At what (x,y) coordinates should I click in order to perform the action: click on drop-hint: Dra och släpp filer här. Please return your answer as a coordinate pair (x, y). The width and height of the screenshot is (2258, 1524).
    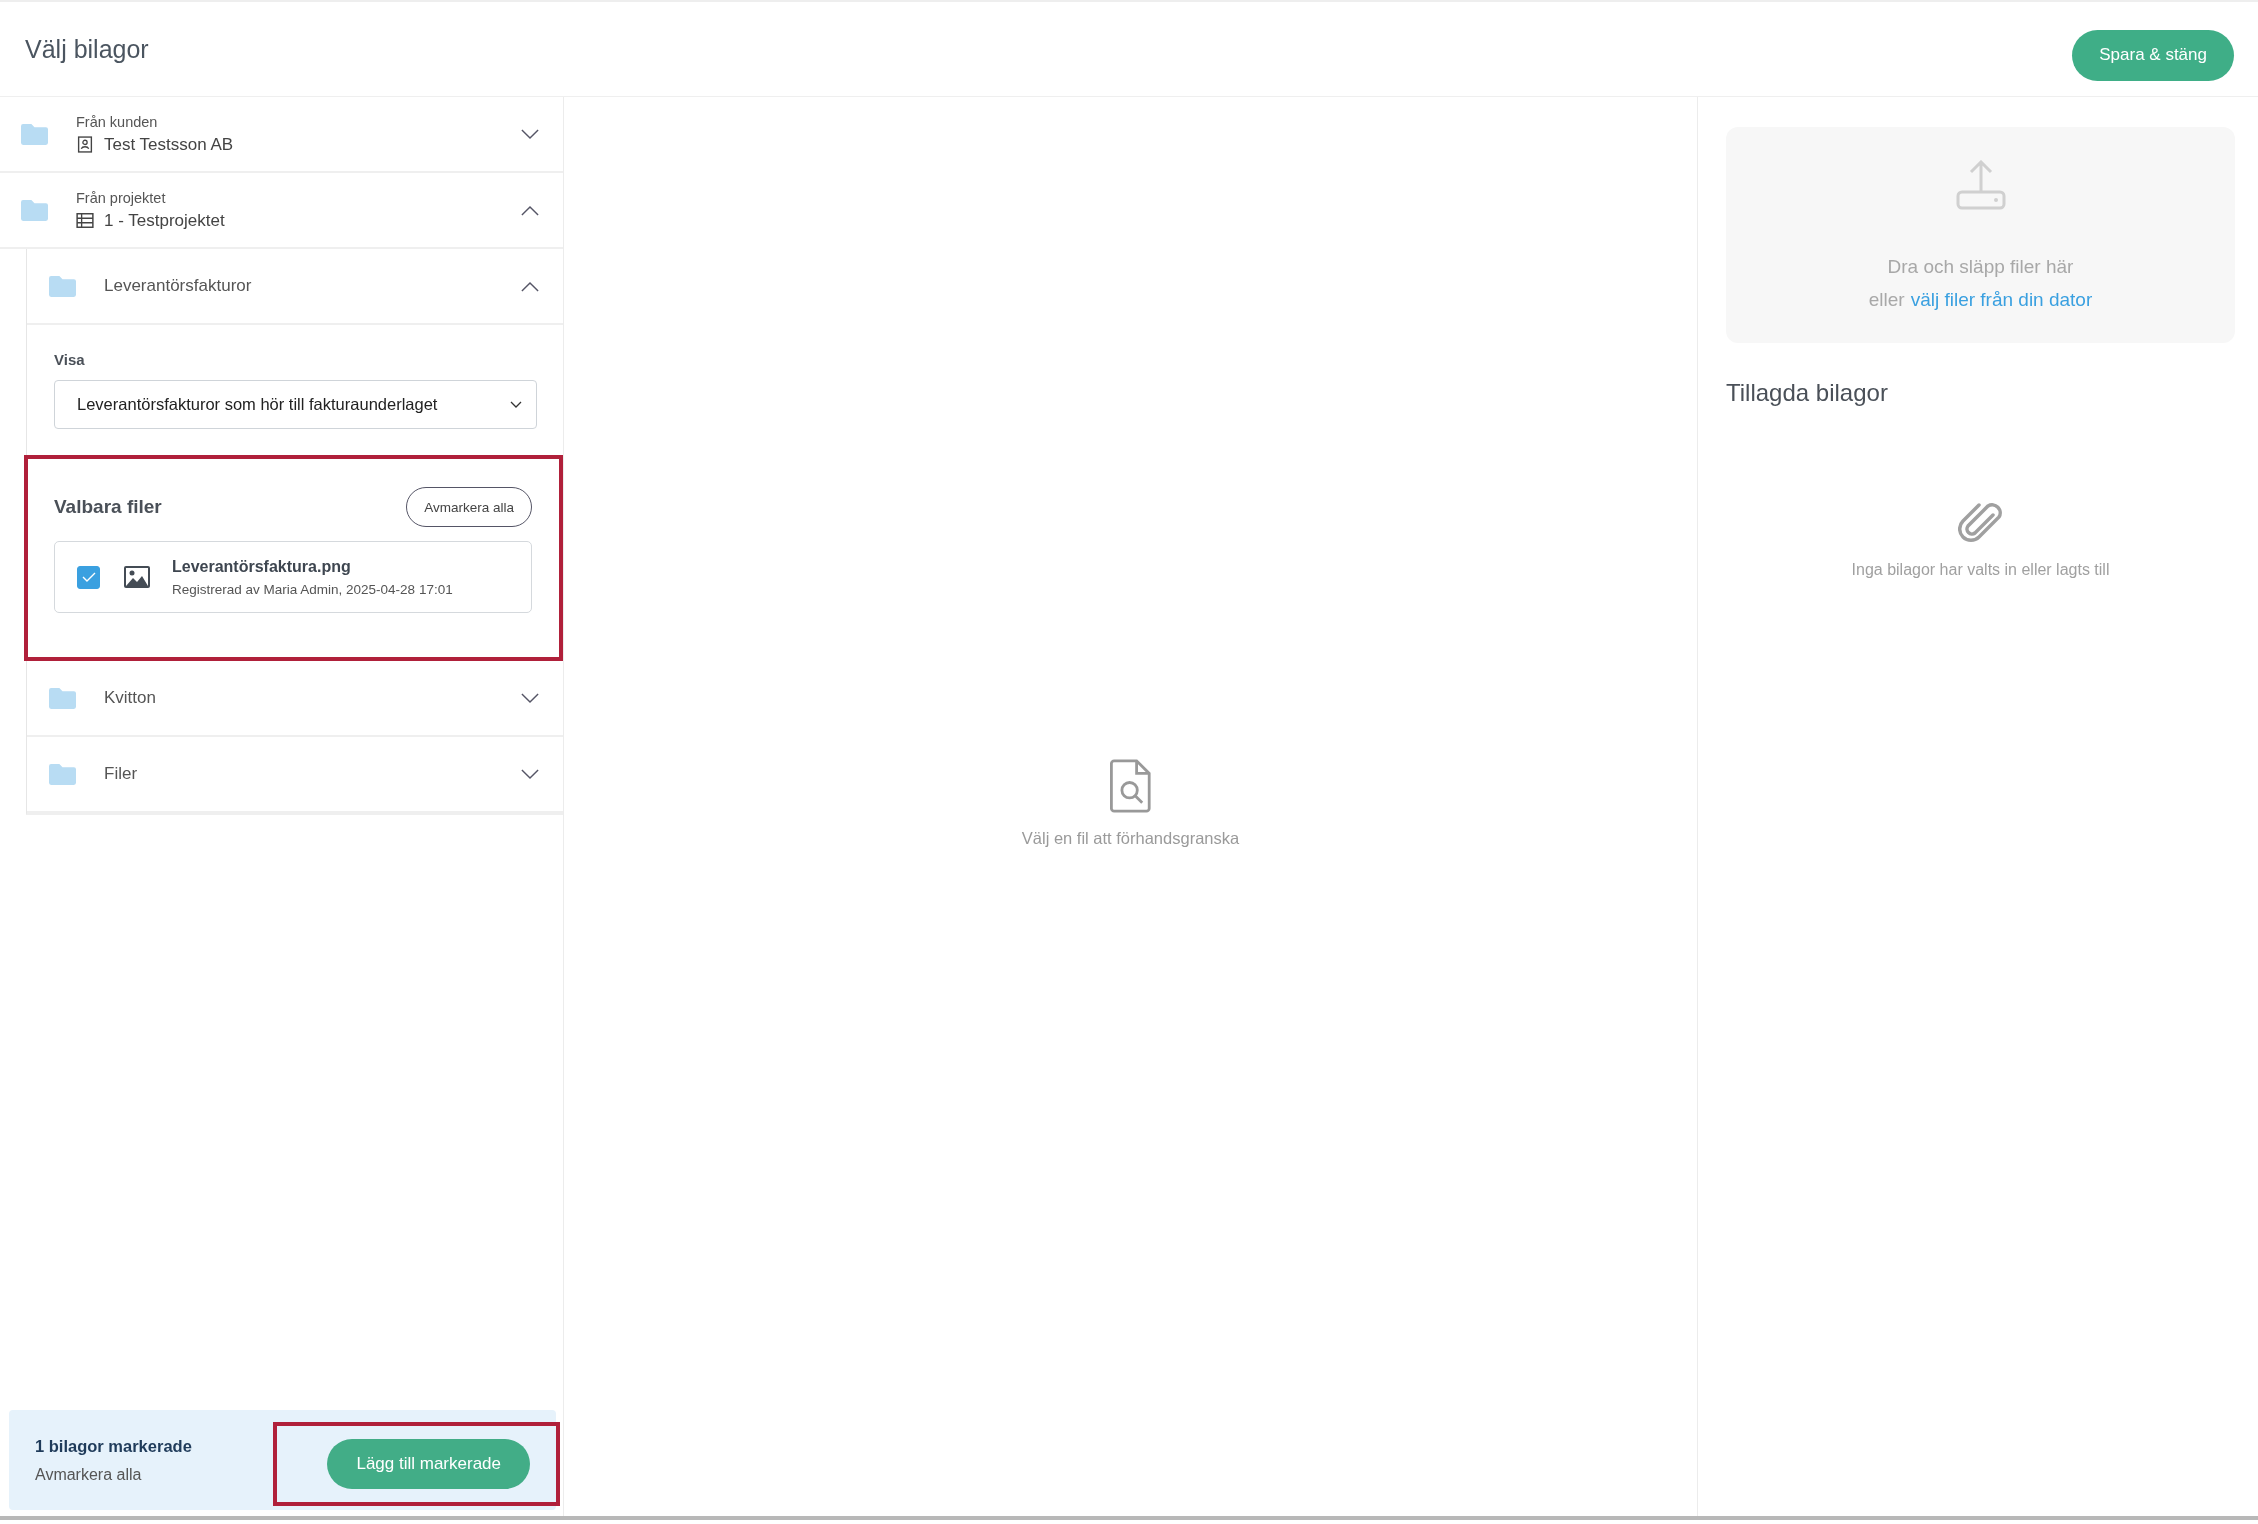
    Looking at the image, I should click on (1980, 267).